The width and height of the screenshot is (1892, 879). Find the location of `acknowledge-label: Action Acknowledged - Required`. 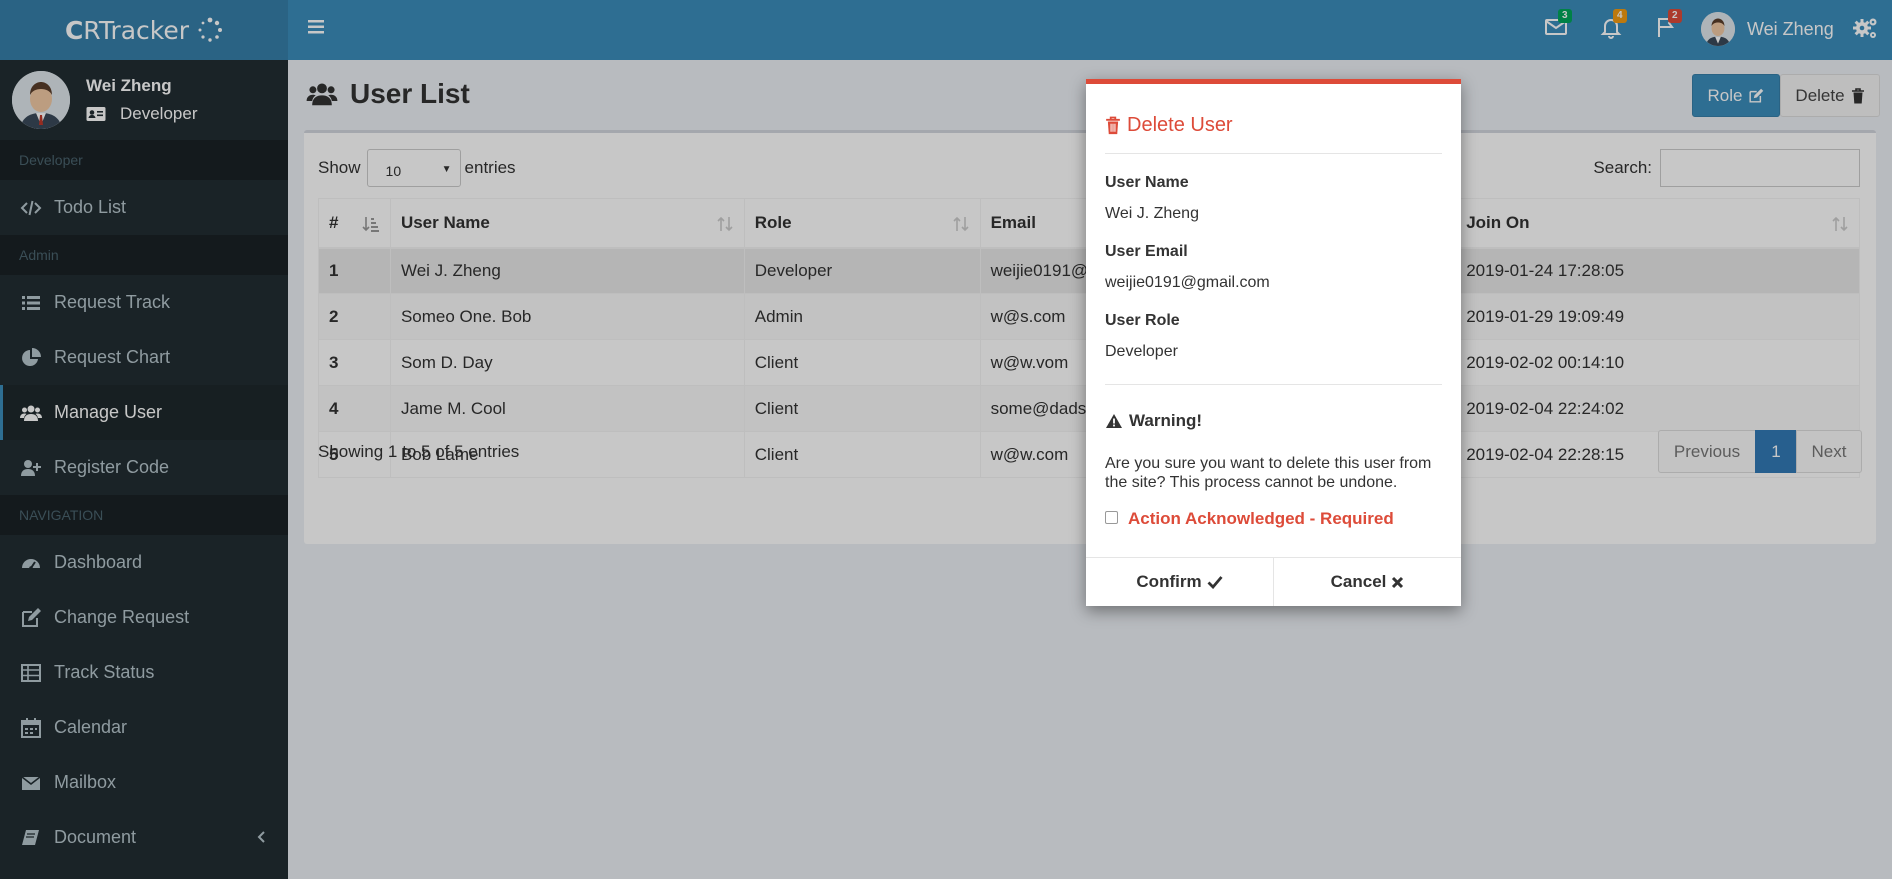

acknowledge-label: Action Acknowledged - Required is located at coordinates (1261, 519).